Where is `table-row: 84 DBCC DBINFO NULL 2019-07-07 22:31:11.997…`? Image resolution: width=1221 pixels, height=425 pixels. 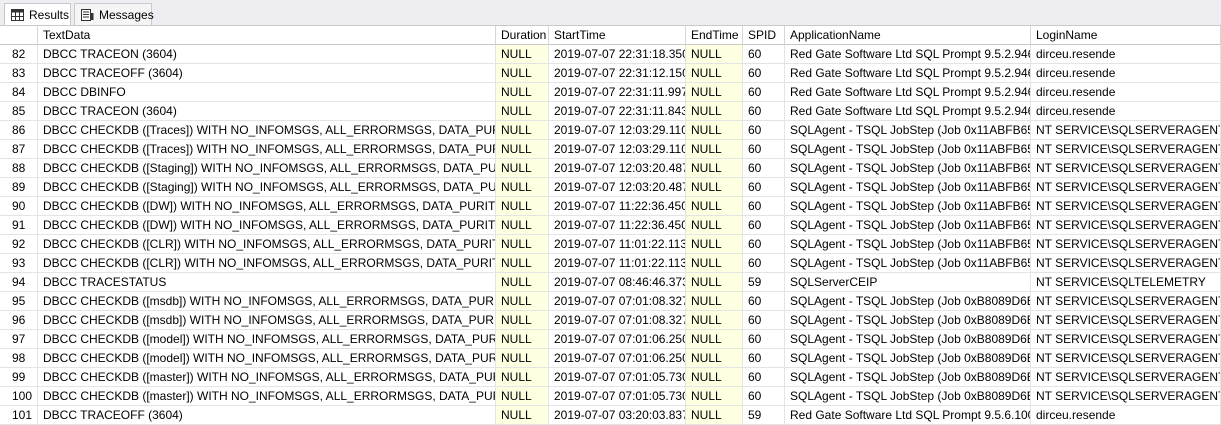 table-row: 84 DBCC DBINFO NULL 2019-07-07 22:31:11.997… is located at coordinates (610, 92).